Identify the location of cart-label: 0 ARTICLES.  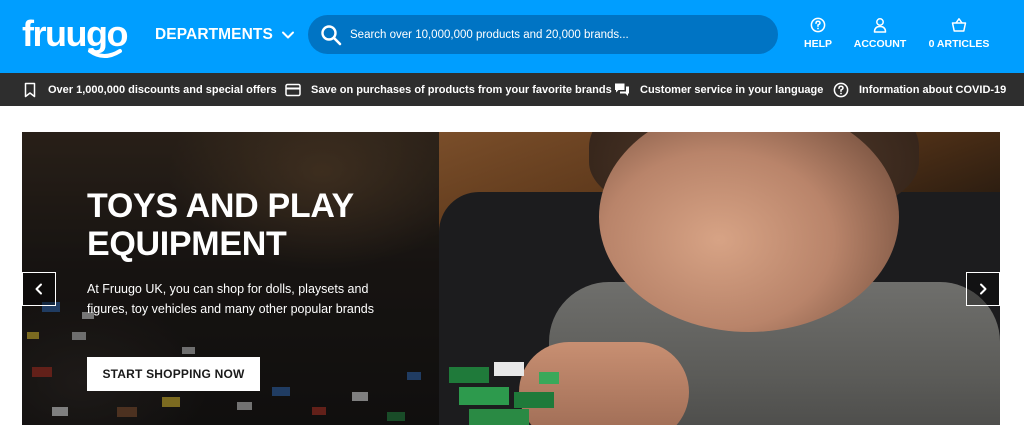
(959, 44).